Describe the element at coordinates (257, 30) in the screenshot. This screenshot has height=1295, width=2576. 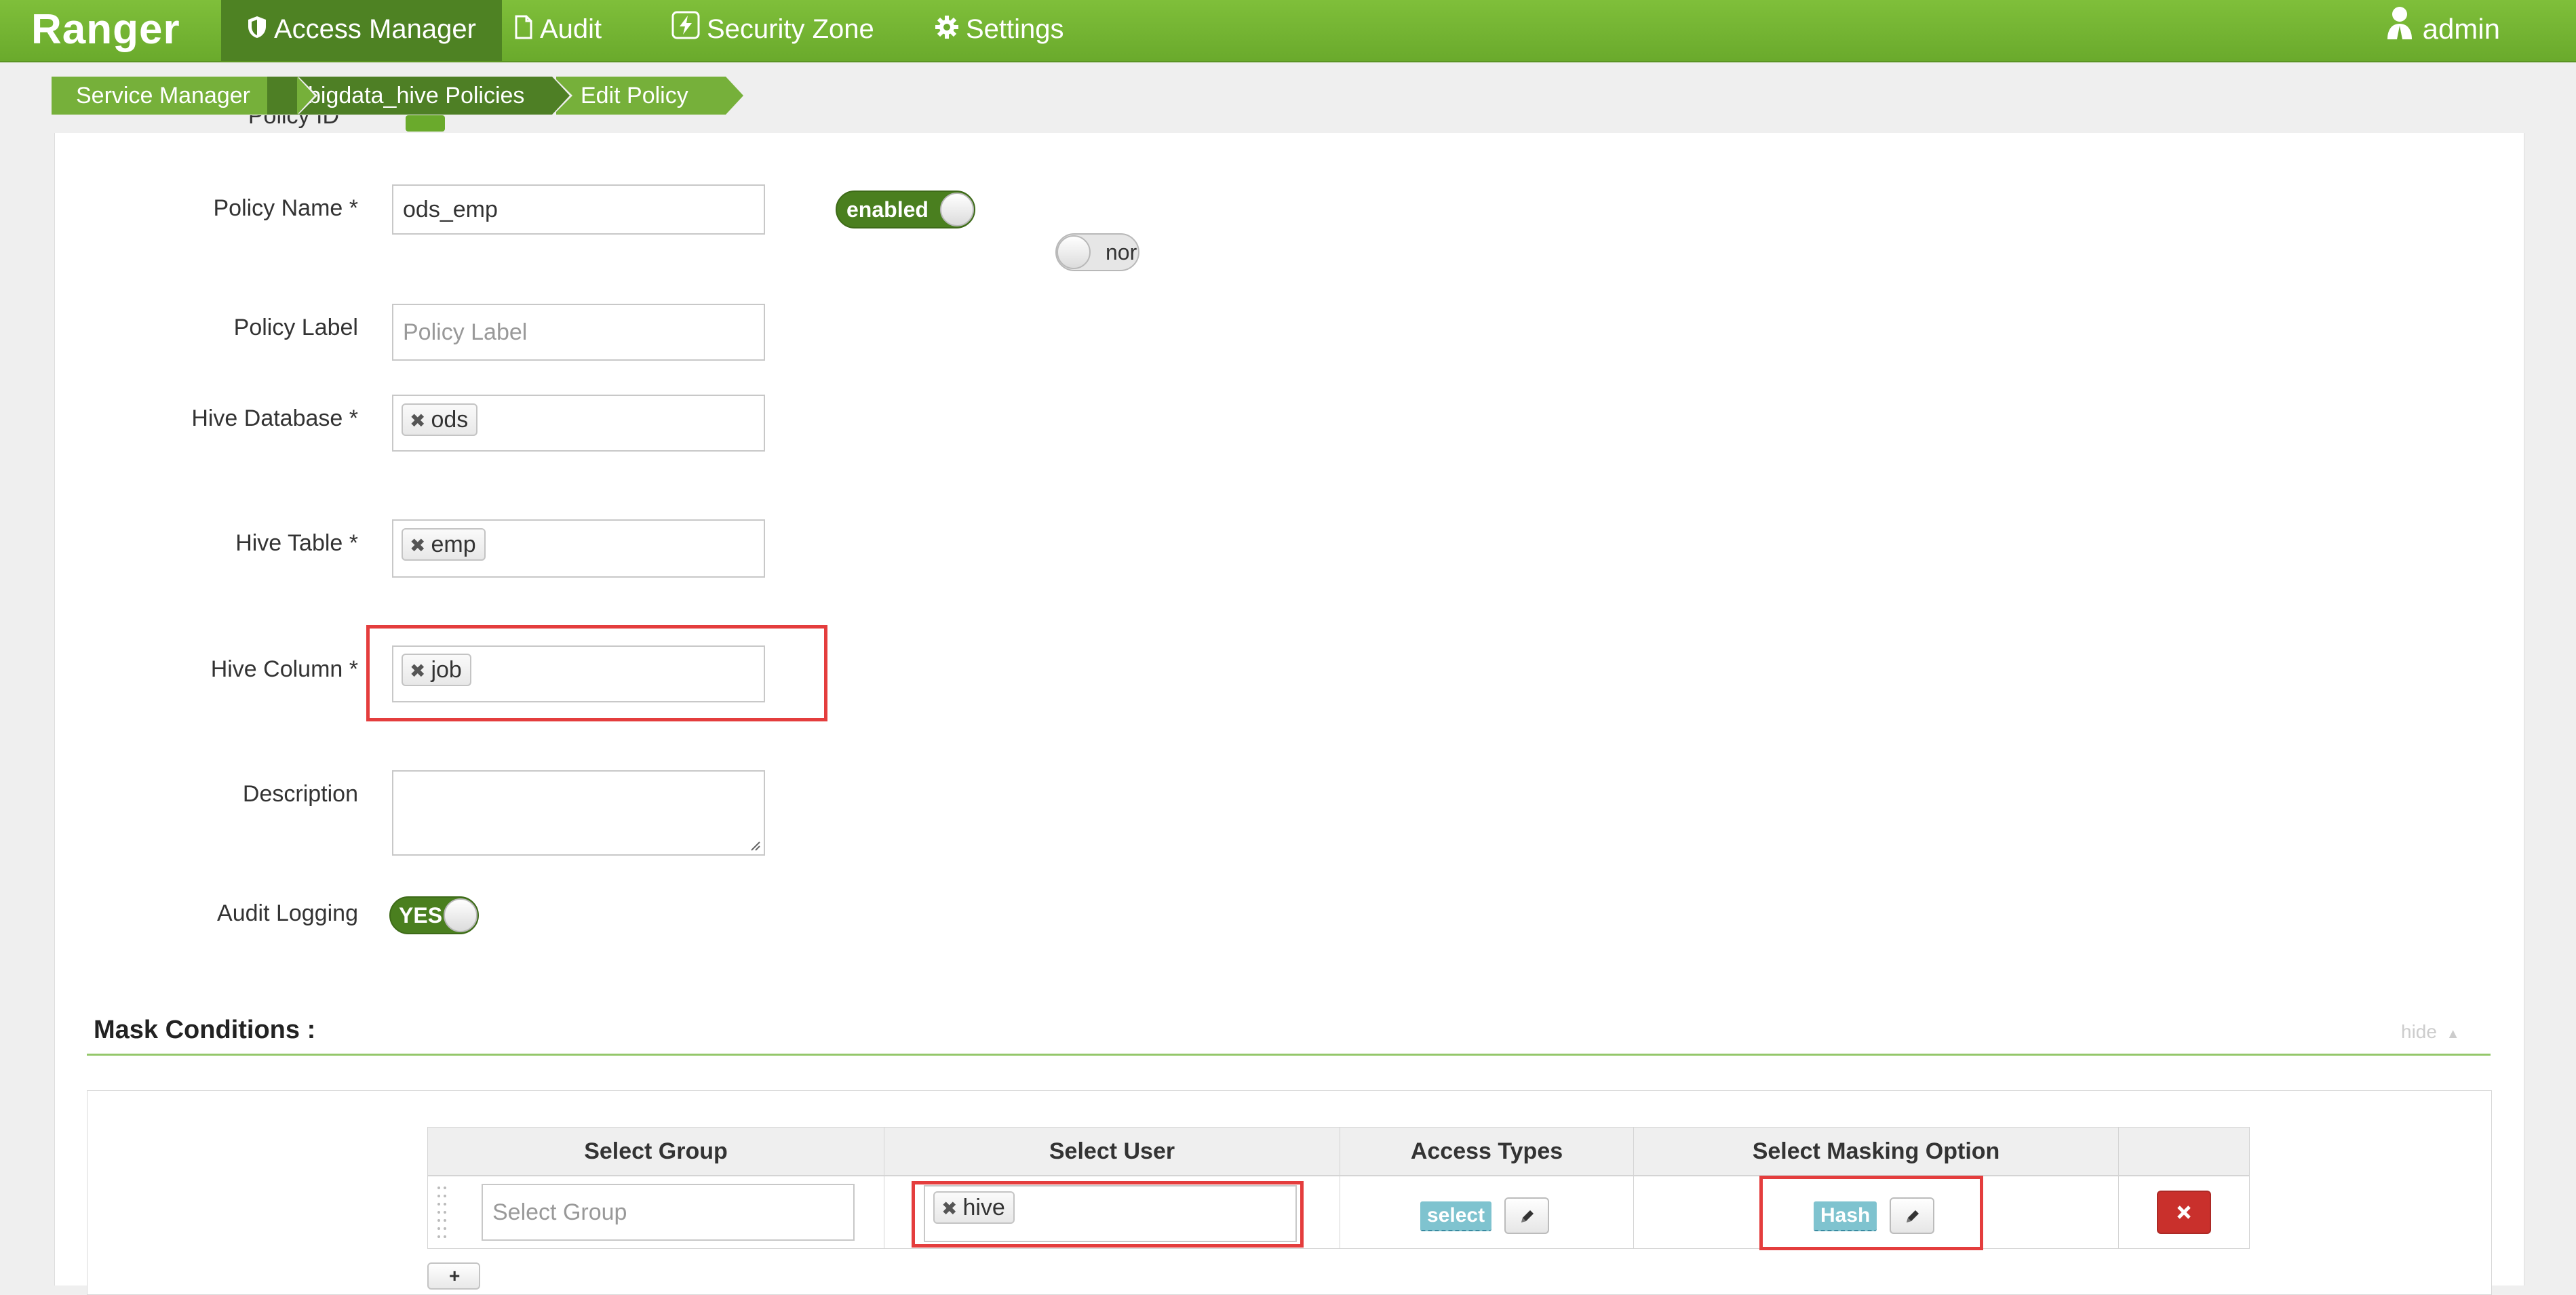
I see `shield-icon` at that location.